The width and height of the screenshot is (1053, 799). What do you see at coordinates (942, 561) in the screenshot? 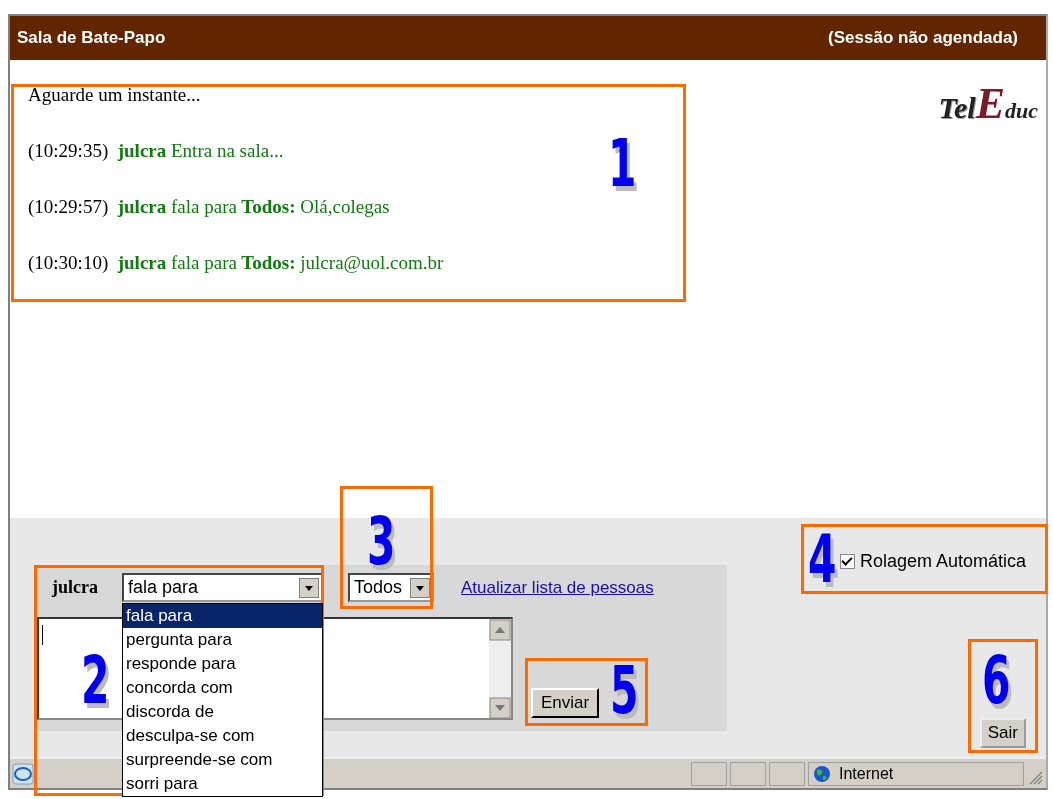
I see `checkbox-label: Rolagem Automática` at bounding box center [942, 561].